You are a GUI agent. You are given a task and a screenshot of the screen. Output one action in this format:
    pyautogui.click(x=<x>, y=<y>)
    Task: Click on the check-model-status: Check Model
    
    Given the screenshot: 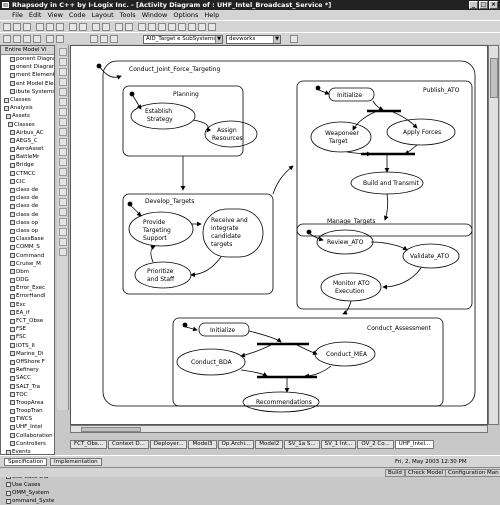 What is the action you would take?
    pyautogui.click(x=426, y=473)
    